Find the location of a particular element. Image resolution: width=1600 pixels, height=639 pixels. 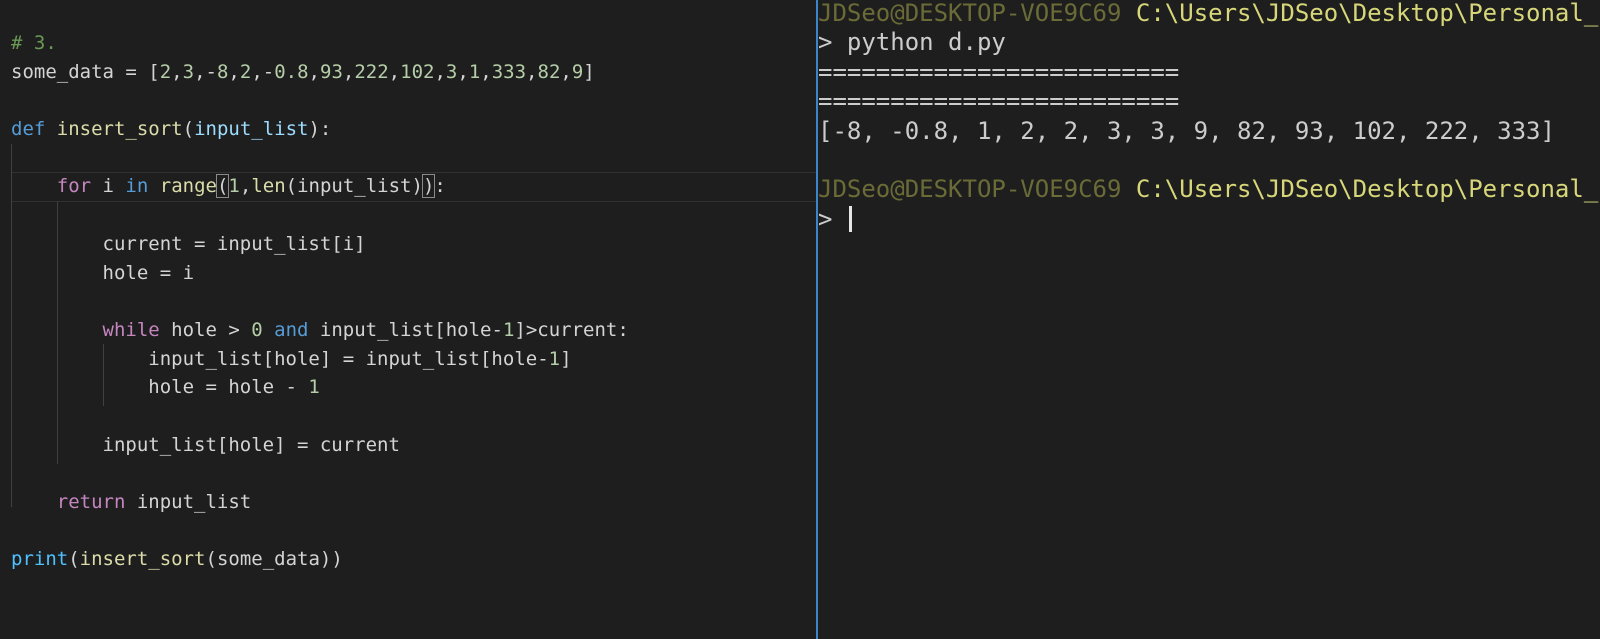

code-token: ): is located at coordinates (320, 129).